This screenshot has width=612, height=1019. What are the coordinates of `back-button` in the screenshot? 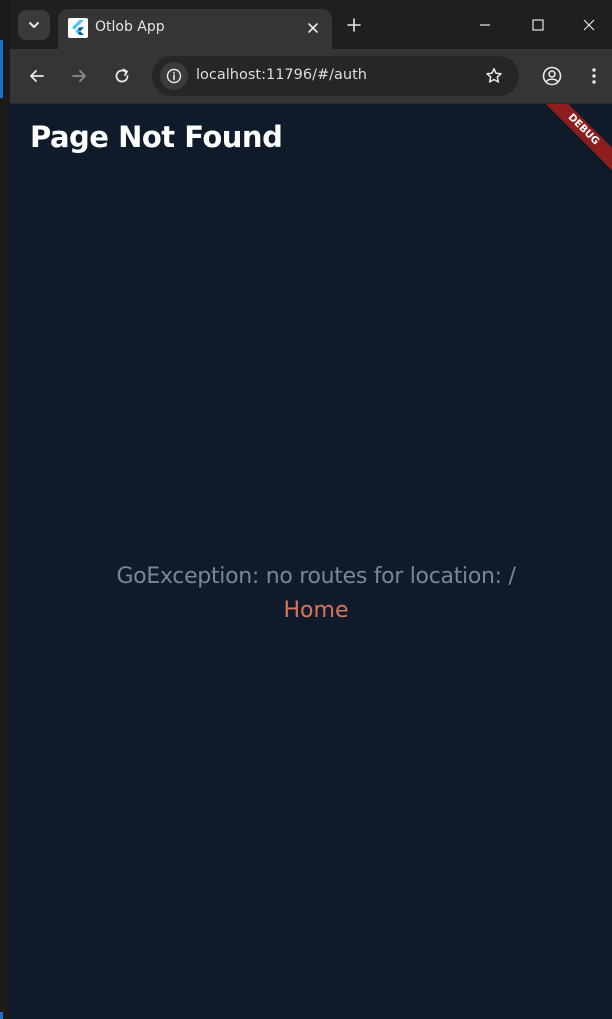 It's located at (37, 76).